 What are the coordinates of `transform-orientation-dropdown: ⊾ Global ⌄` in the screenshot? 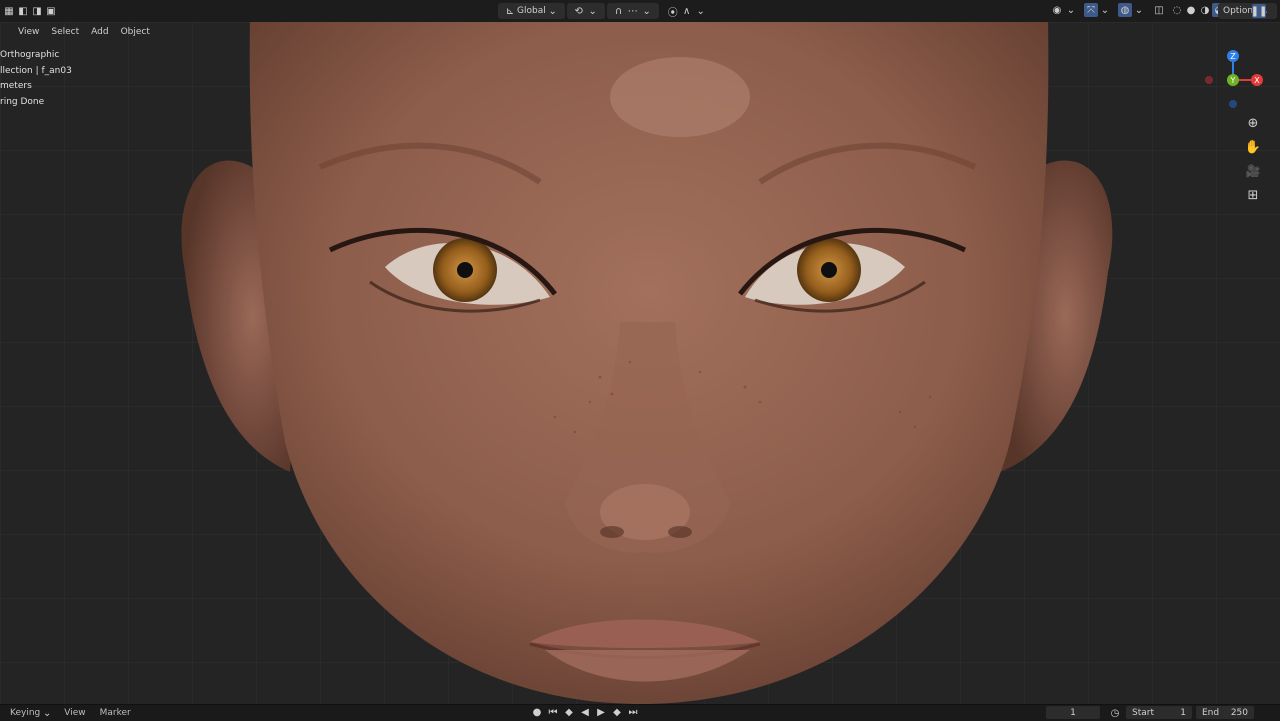 It's located at (531, 11).